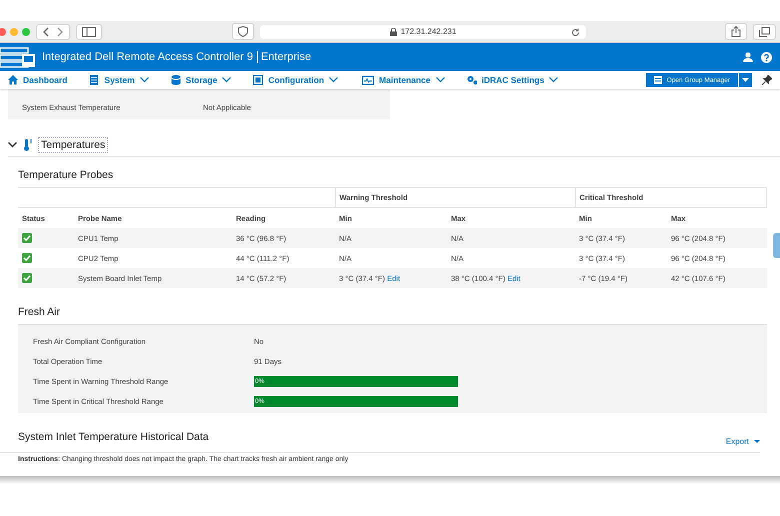 The height and width of the screenshot is (516, 780). What do you see at coordinates (258, 80) in the screenshot?
I see `grid-icon` at bounding box center [258, 80].